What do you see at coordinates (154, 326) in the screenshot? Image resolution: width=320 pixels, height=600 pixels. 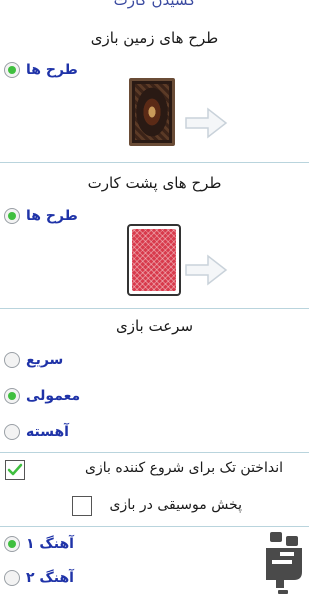 I see `game-speed-title: سرعت بازی` at bounding box center [154, 326].